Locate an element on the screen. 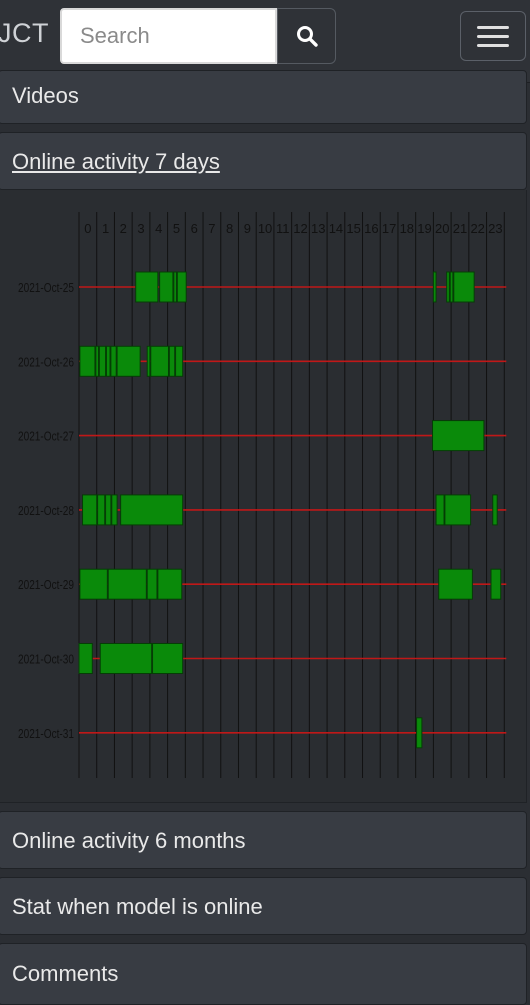 The width and height of the screenshot is (530, 1005). day-label: 2021-Oct-29 is located at coordinates (46, 584).